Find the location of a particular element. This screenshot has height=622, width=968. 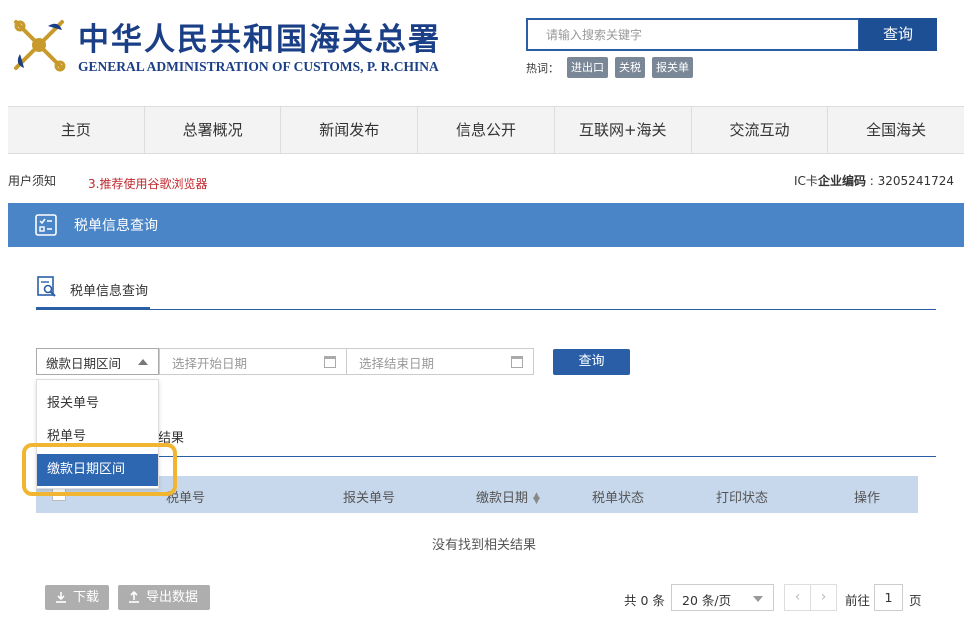

tab-tax-bill-query: 税单信息查询 is located at coordinates (109, 289).